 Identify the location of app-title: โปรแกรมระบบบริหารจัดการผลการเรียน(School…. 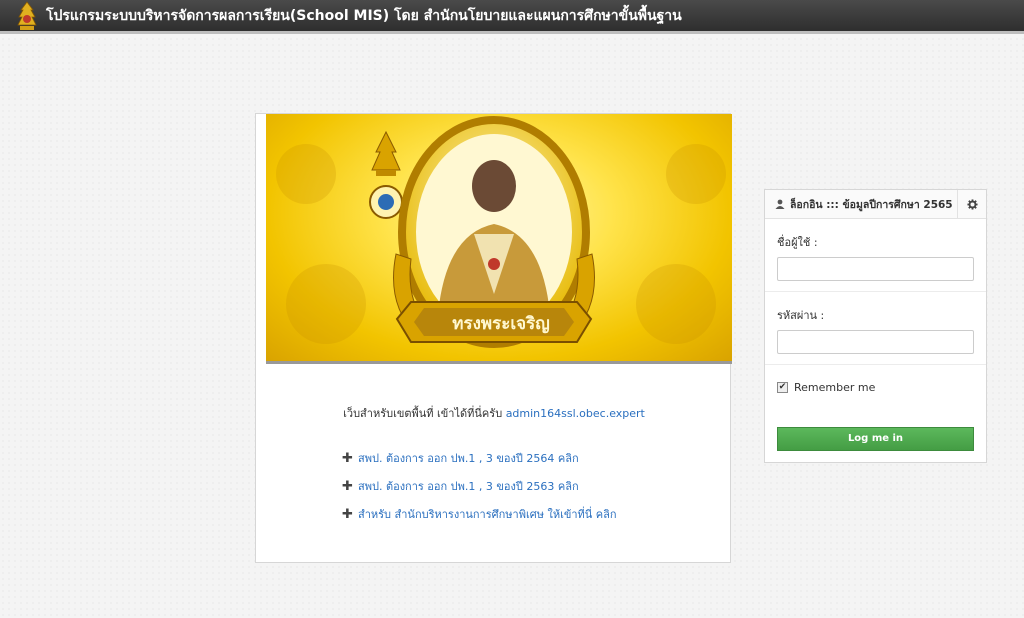
(364, 15).